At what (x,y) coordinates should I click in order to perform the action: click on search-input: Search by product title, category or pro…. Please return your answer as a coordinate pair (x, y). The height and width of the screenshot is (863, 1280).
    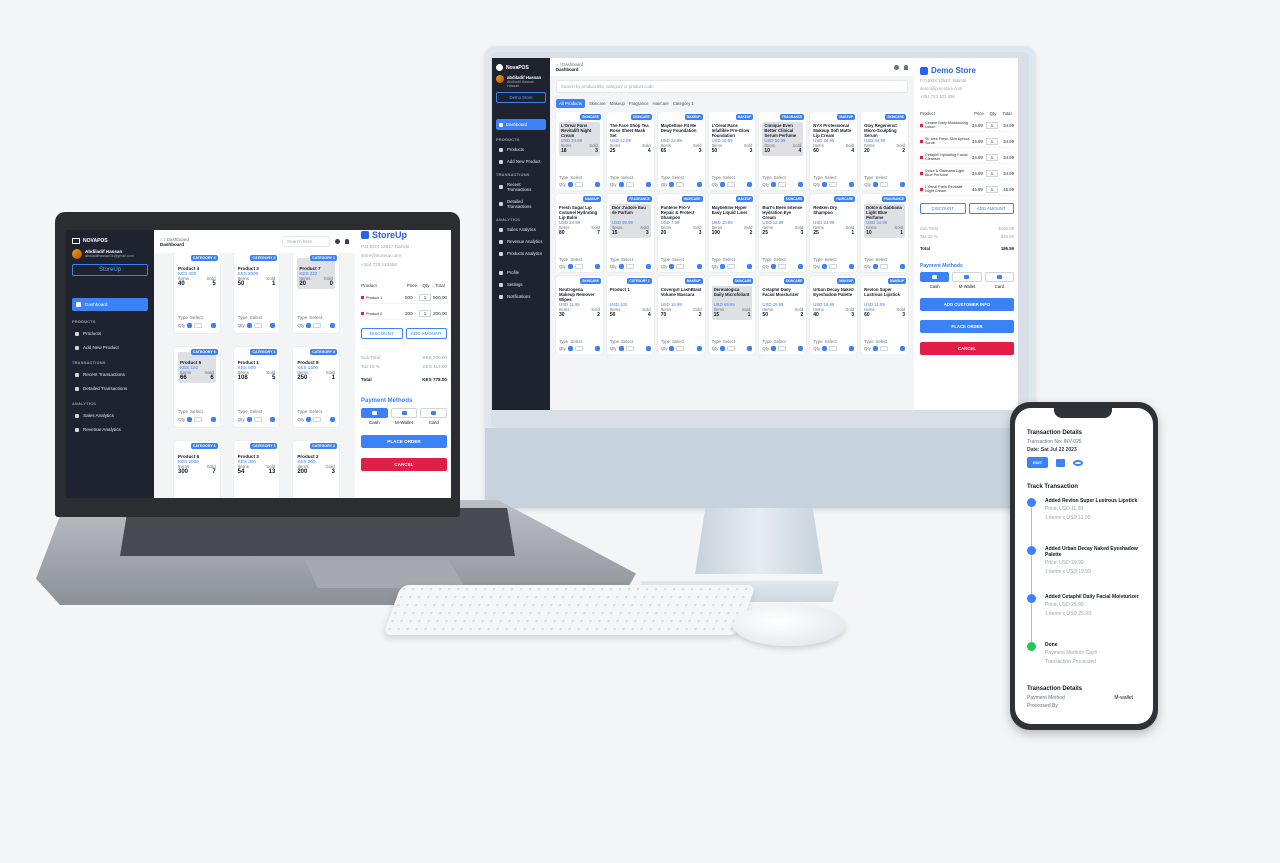
    Looking at the image, I should click on (732, 86).